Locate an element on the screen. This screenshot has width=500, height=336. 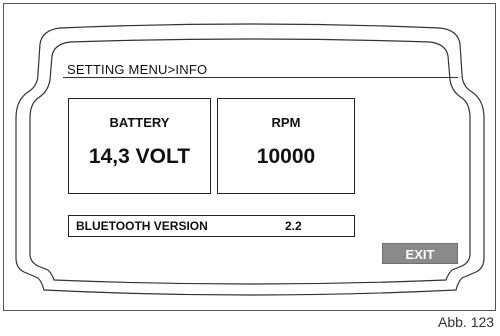
battery-label: BATTERY is located at coordinates (139, 122).